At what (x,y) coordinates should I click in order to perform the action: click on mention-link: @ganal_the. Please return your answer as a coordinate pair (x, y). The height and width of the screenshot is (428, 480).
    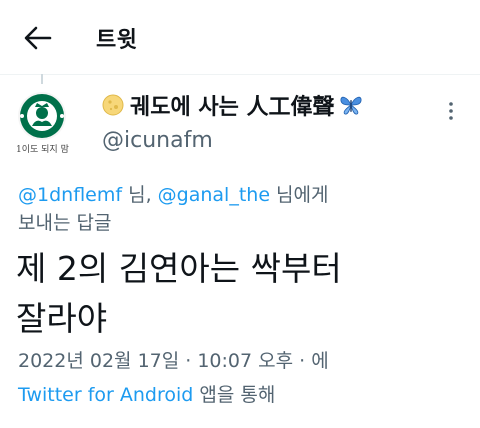
    Looking at the image, I should click on (214, 195).